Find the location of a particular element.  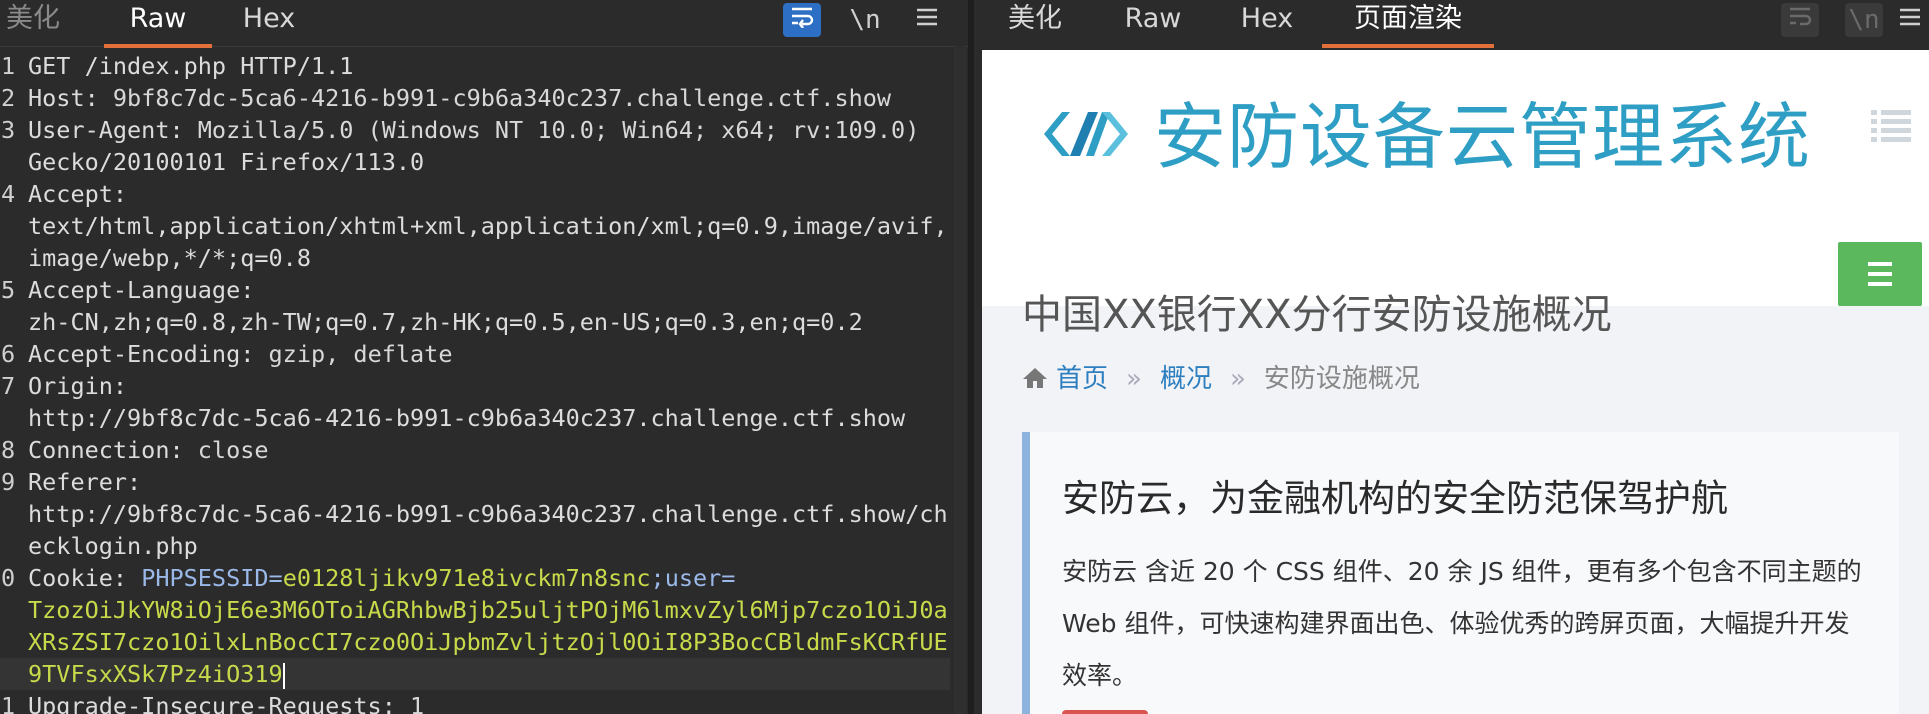

menu-toggle-button is located at coordinates (1880, 274).